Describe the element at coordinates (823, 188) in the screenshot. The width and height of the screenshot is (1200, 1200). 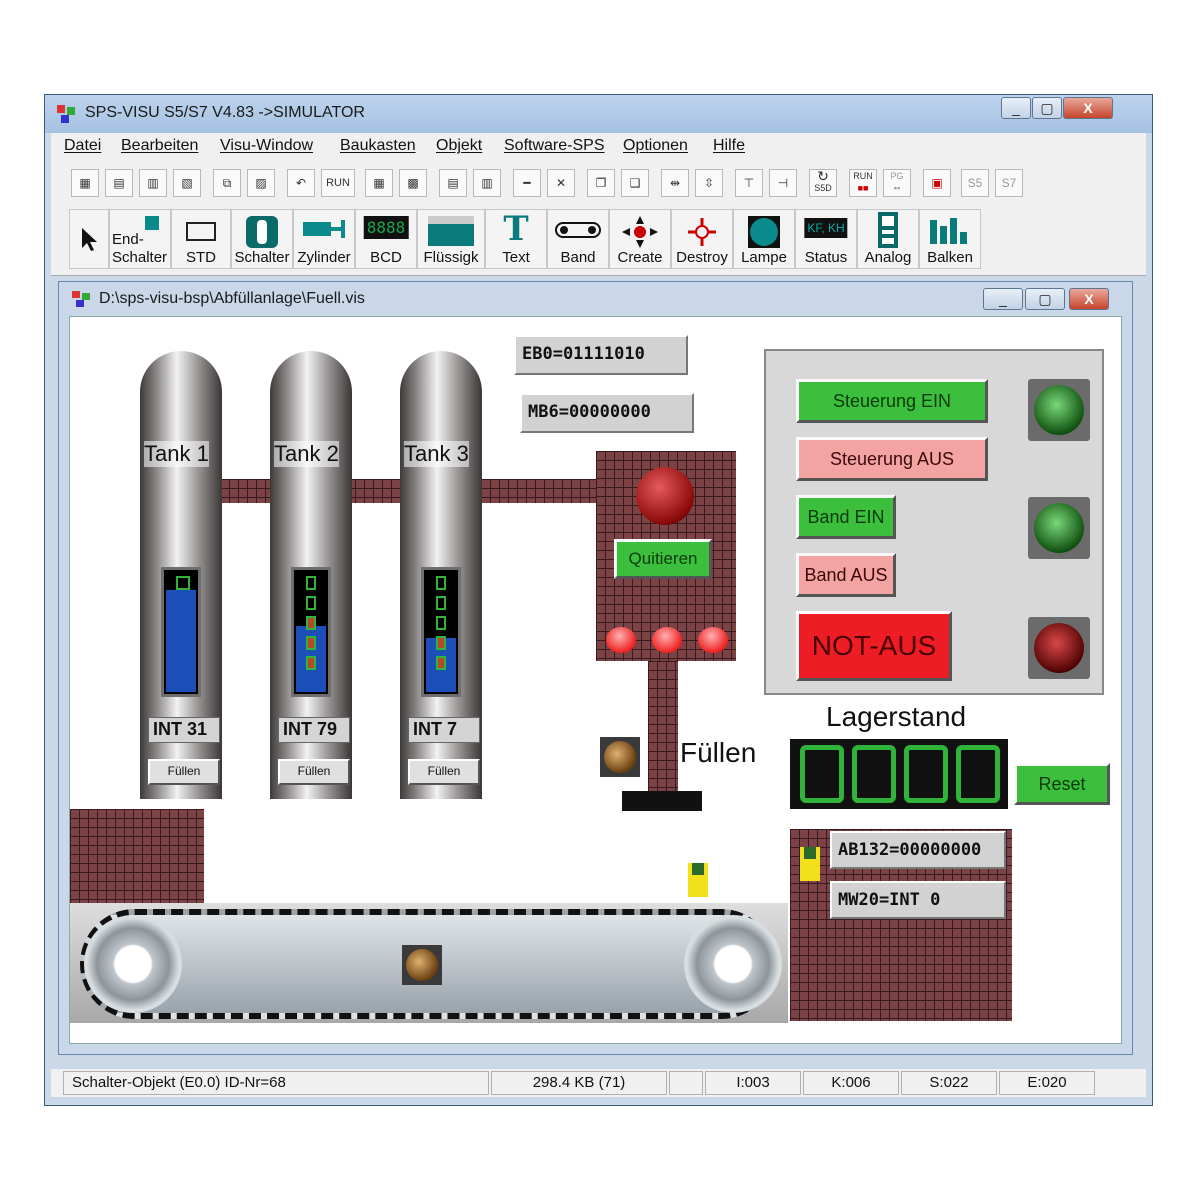
I see `s5d-label: S5D` at that location.